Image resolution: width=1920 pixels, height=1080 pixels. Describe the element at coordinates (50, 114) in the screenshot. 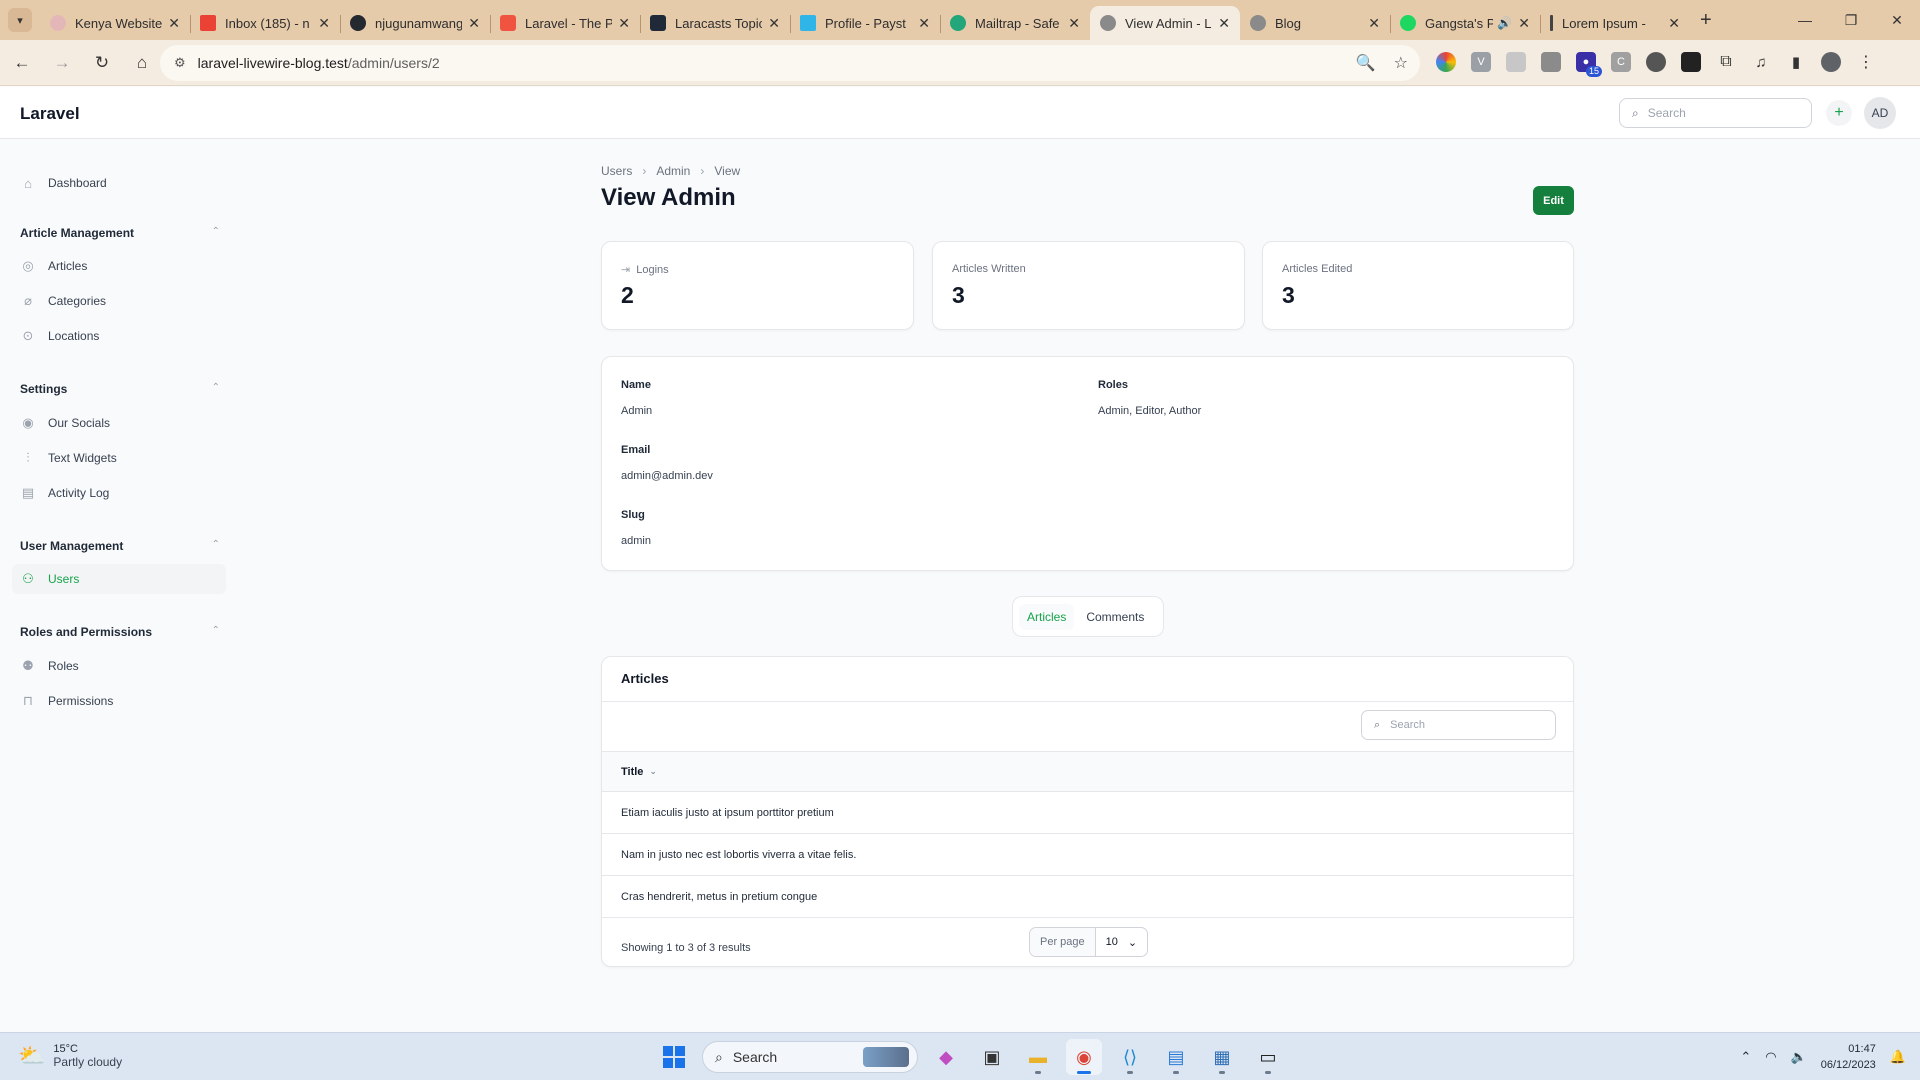

I see `brand-logo: Laravel` at that location.